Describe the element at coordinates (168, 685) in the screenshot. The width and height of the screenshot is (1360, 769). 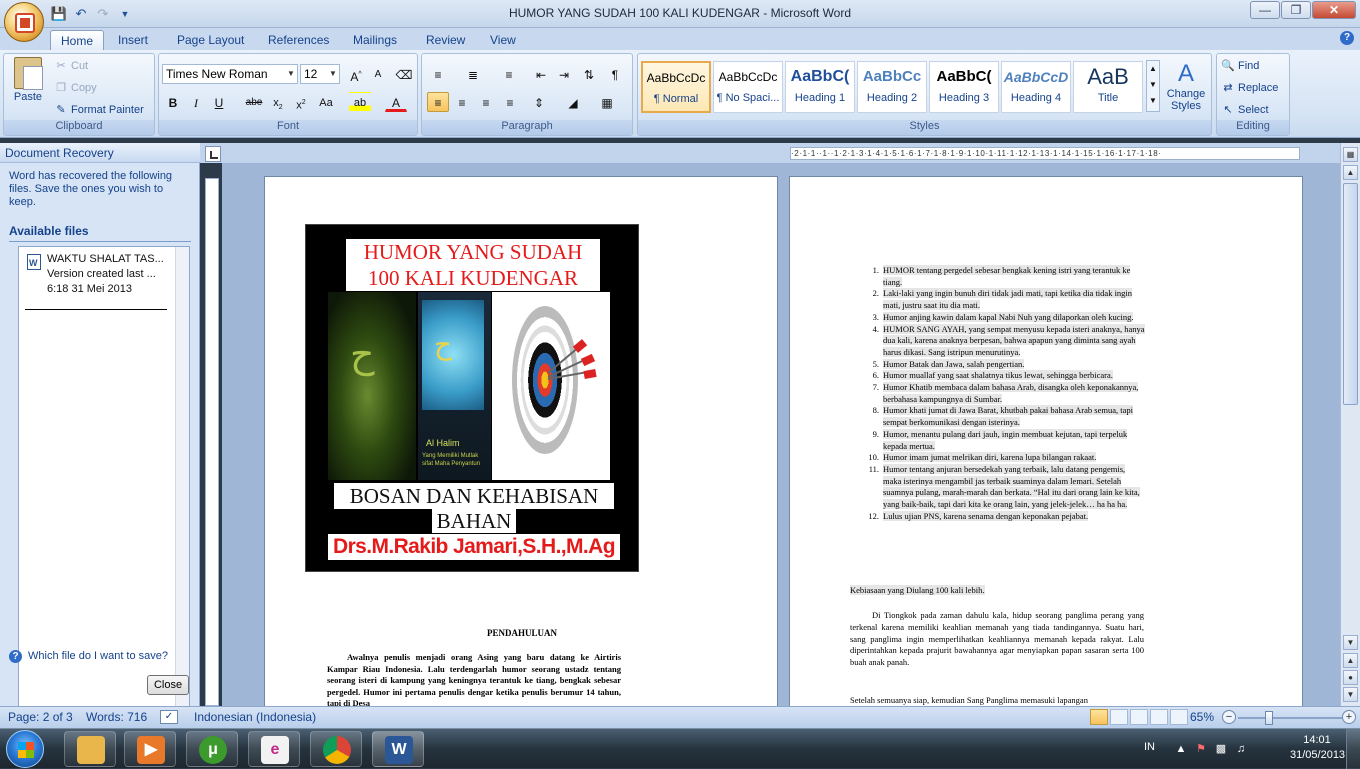
I see `recovery-close-button: Close` at that location.